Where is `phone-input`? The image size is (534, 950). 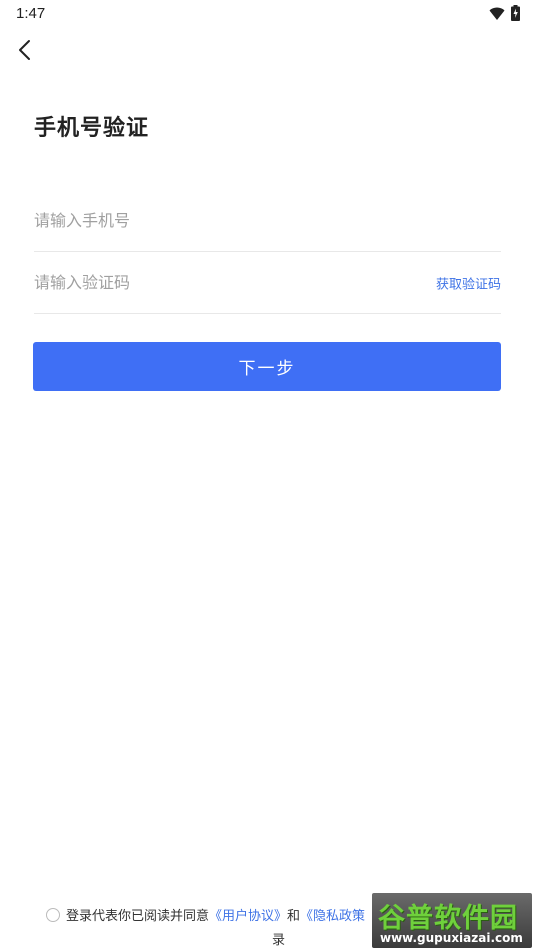
phone-input is located at coordinates (267, 220).